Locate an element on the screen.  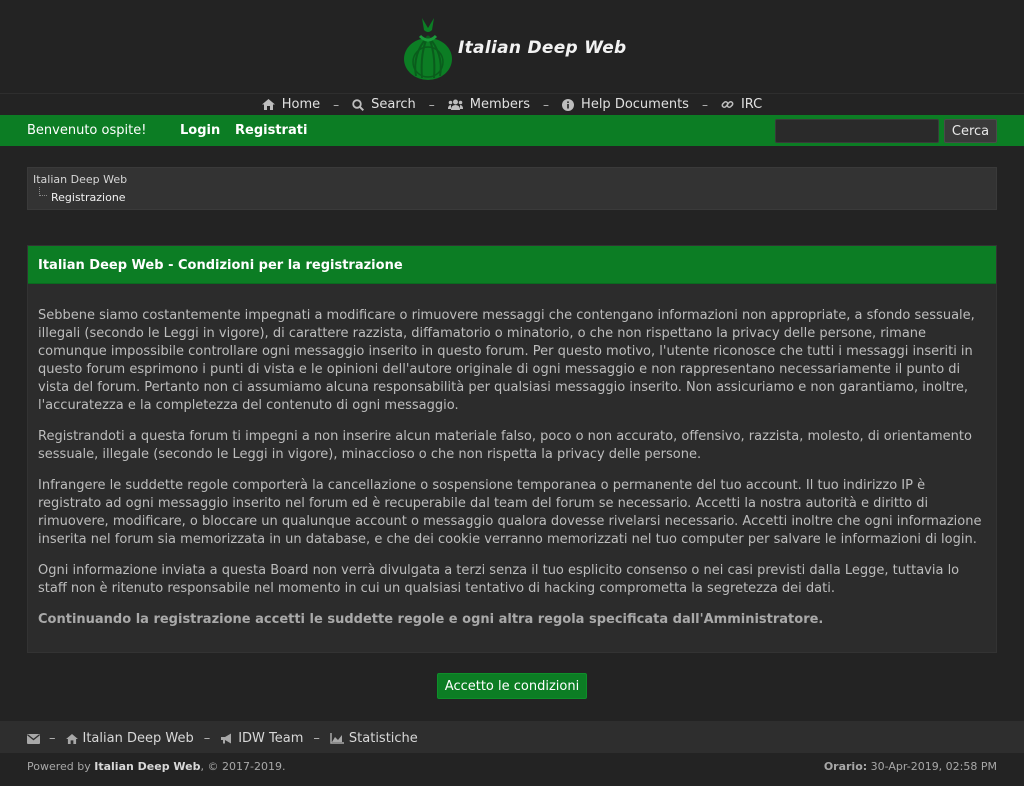
nav-irc: IRC is located at coordinates (741, 104).